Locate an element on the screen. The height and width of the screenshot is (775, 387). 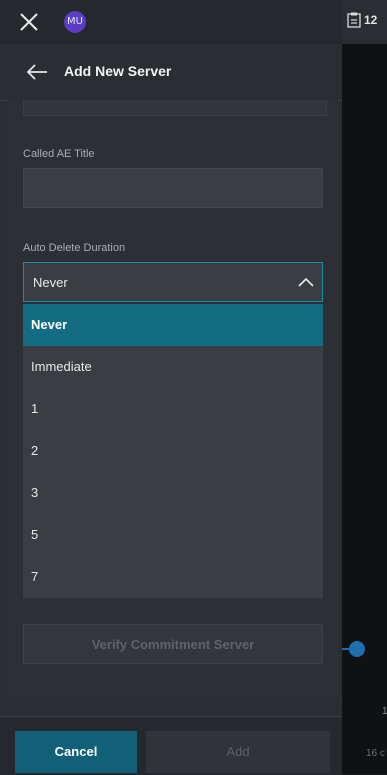
previous-field-stub is located at coordinates (175, 108).